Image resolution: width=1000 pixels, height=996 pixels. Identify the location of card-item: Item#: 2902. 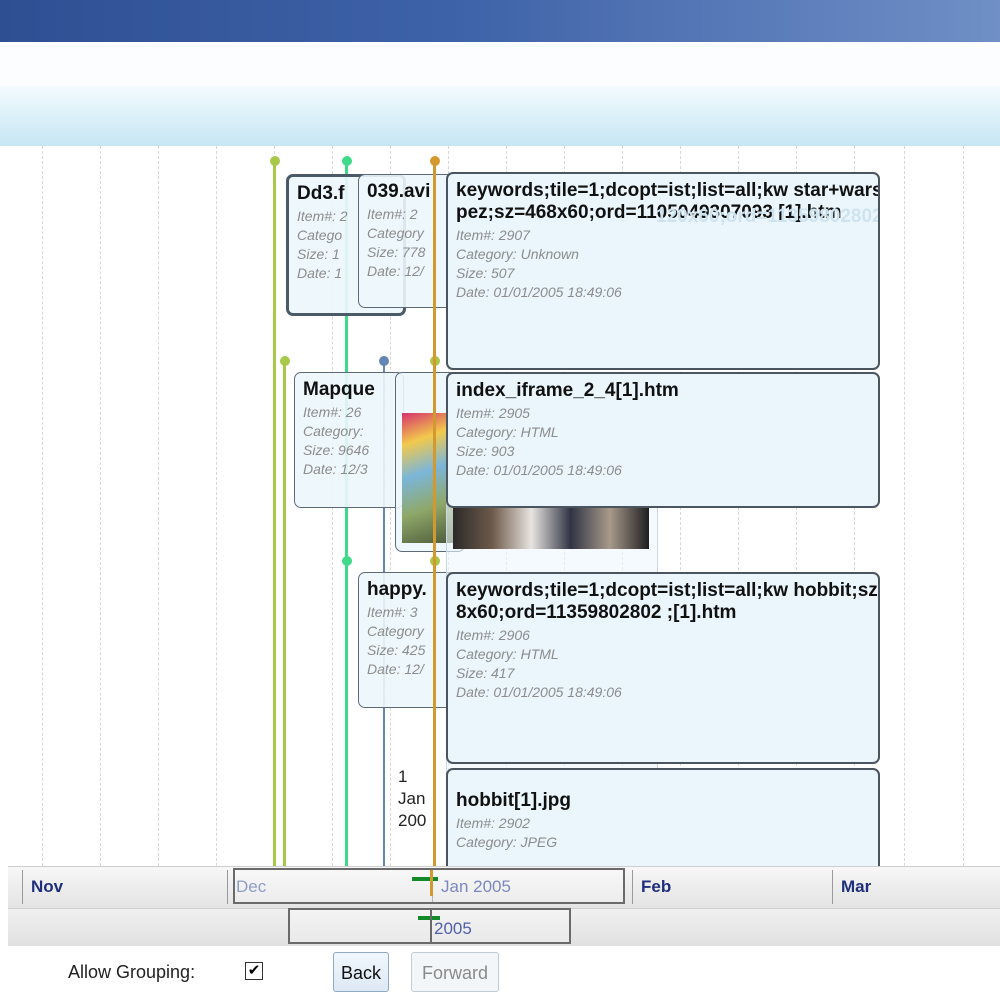
(493, 823).